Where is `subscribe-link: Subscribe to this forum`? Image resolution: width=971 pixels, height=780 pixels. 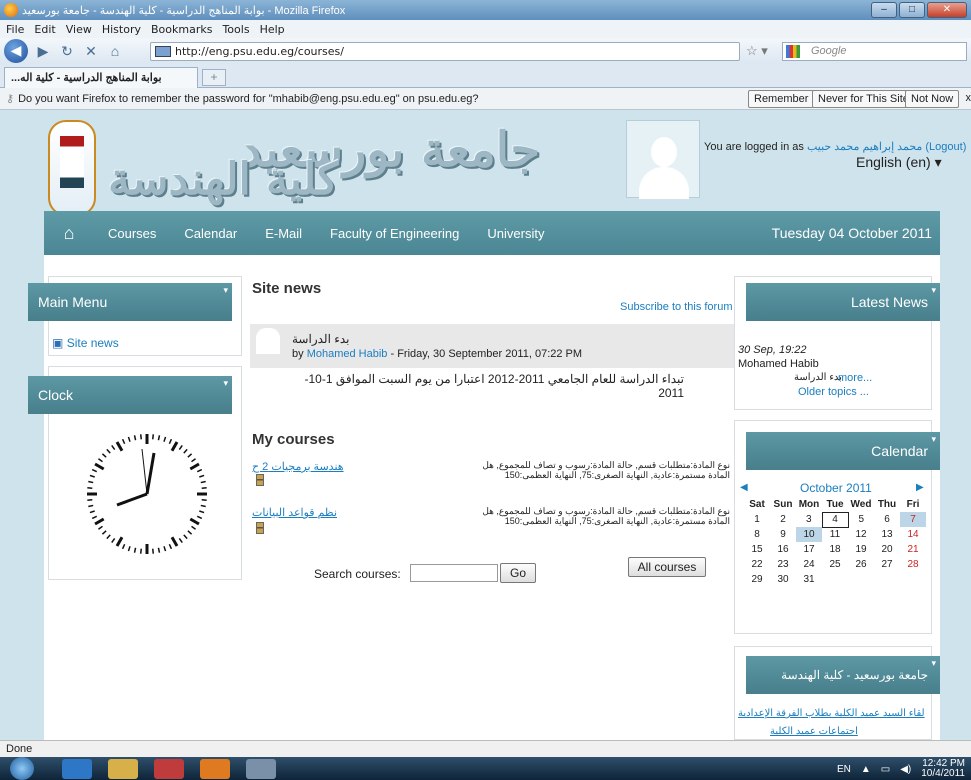 subscribe-link: Subscribe to this forum is located at coordinates (676, 307).